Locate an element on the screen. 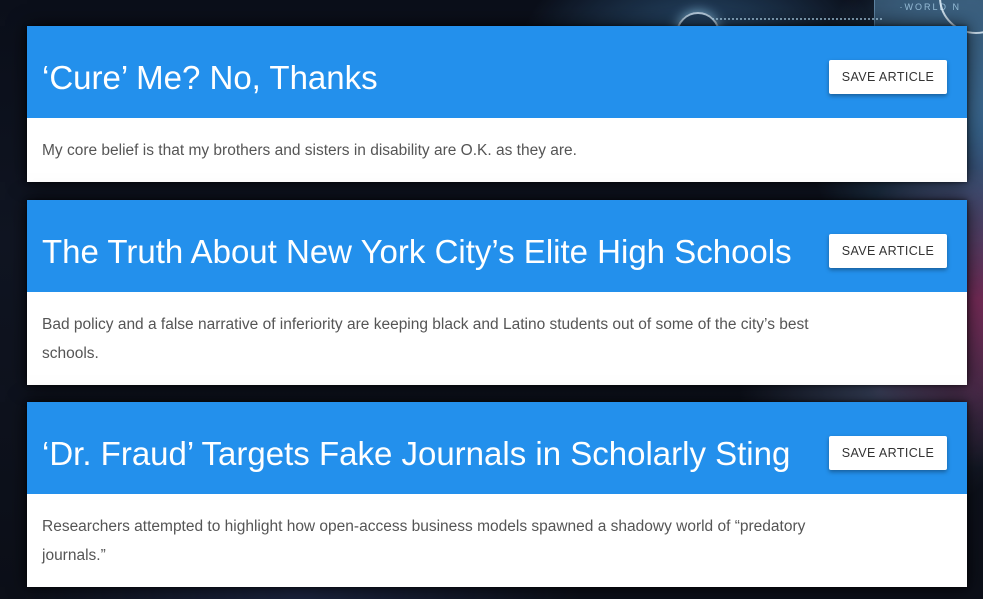  background-panel-text: ·WORLD N is located at coordinates (930, 7).